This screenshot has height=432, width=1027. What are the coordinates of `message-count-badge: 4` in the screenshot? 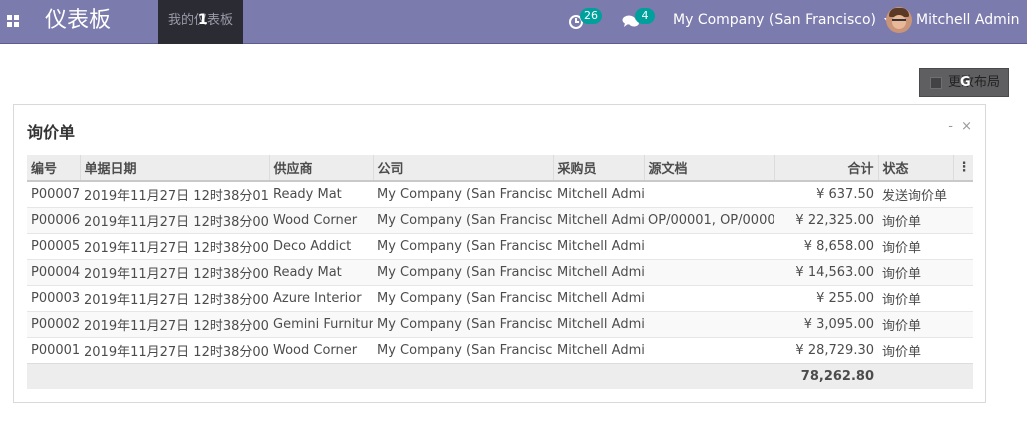 It's located at (645, 16).